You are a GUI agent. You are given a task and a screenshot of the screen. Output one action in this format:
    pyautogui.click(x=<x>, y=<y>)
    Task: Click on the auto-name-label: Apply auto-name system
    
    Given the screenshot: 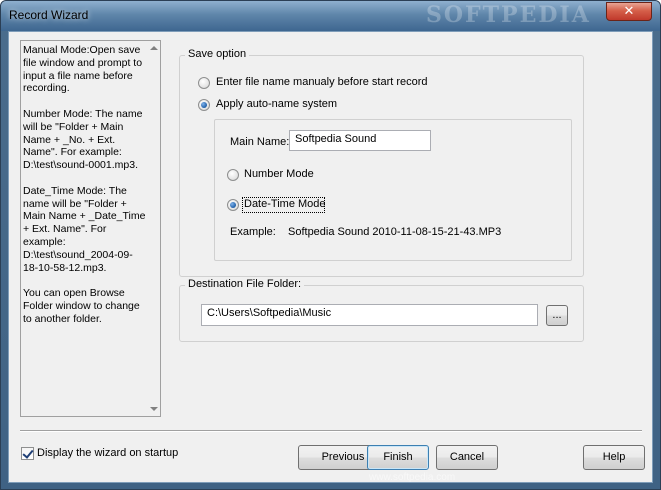 What is the action you would take?
    pyautogui.click(x=276, y=104)
    